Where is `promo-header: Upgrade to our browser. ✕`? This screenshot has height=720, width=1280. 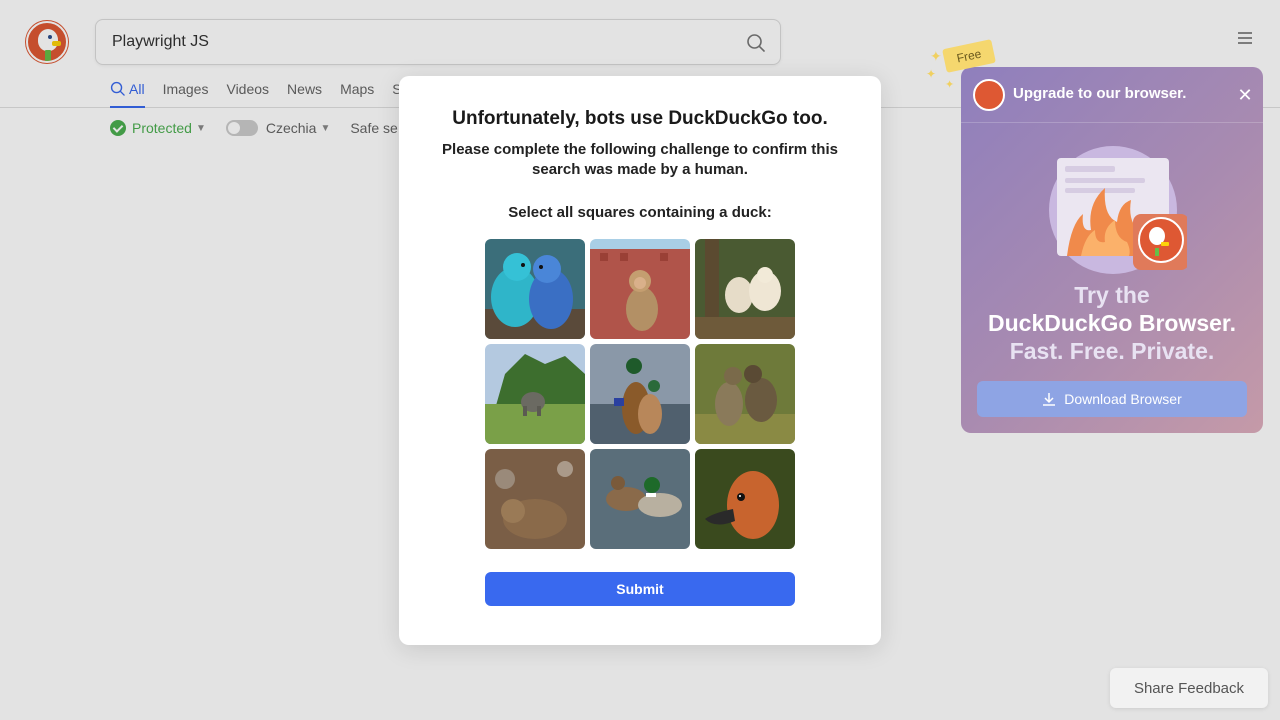
promo-header: Upgrade to our browser. ✕ is located at coordinates (1112, 95).